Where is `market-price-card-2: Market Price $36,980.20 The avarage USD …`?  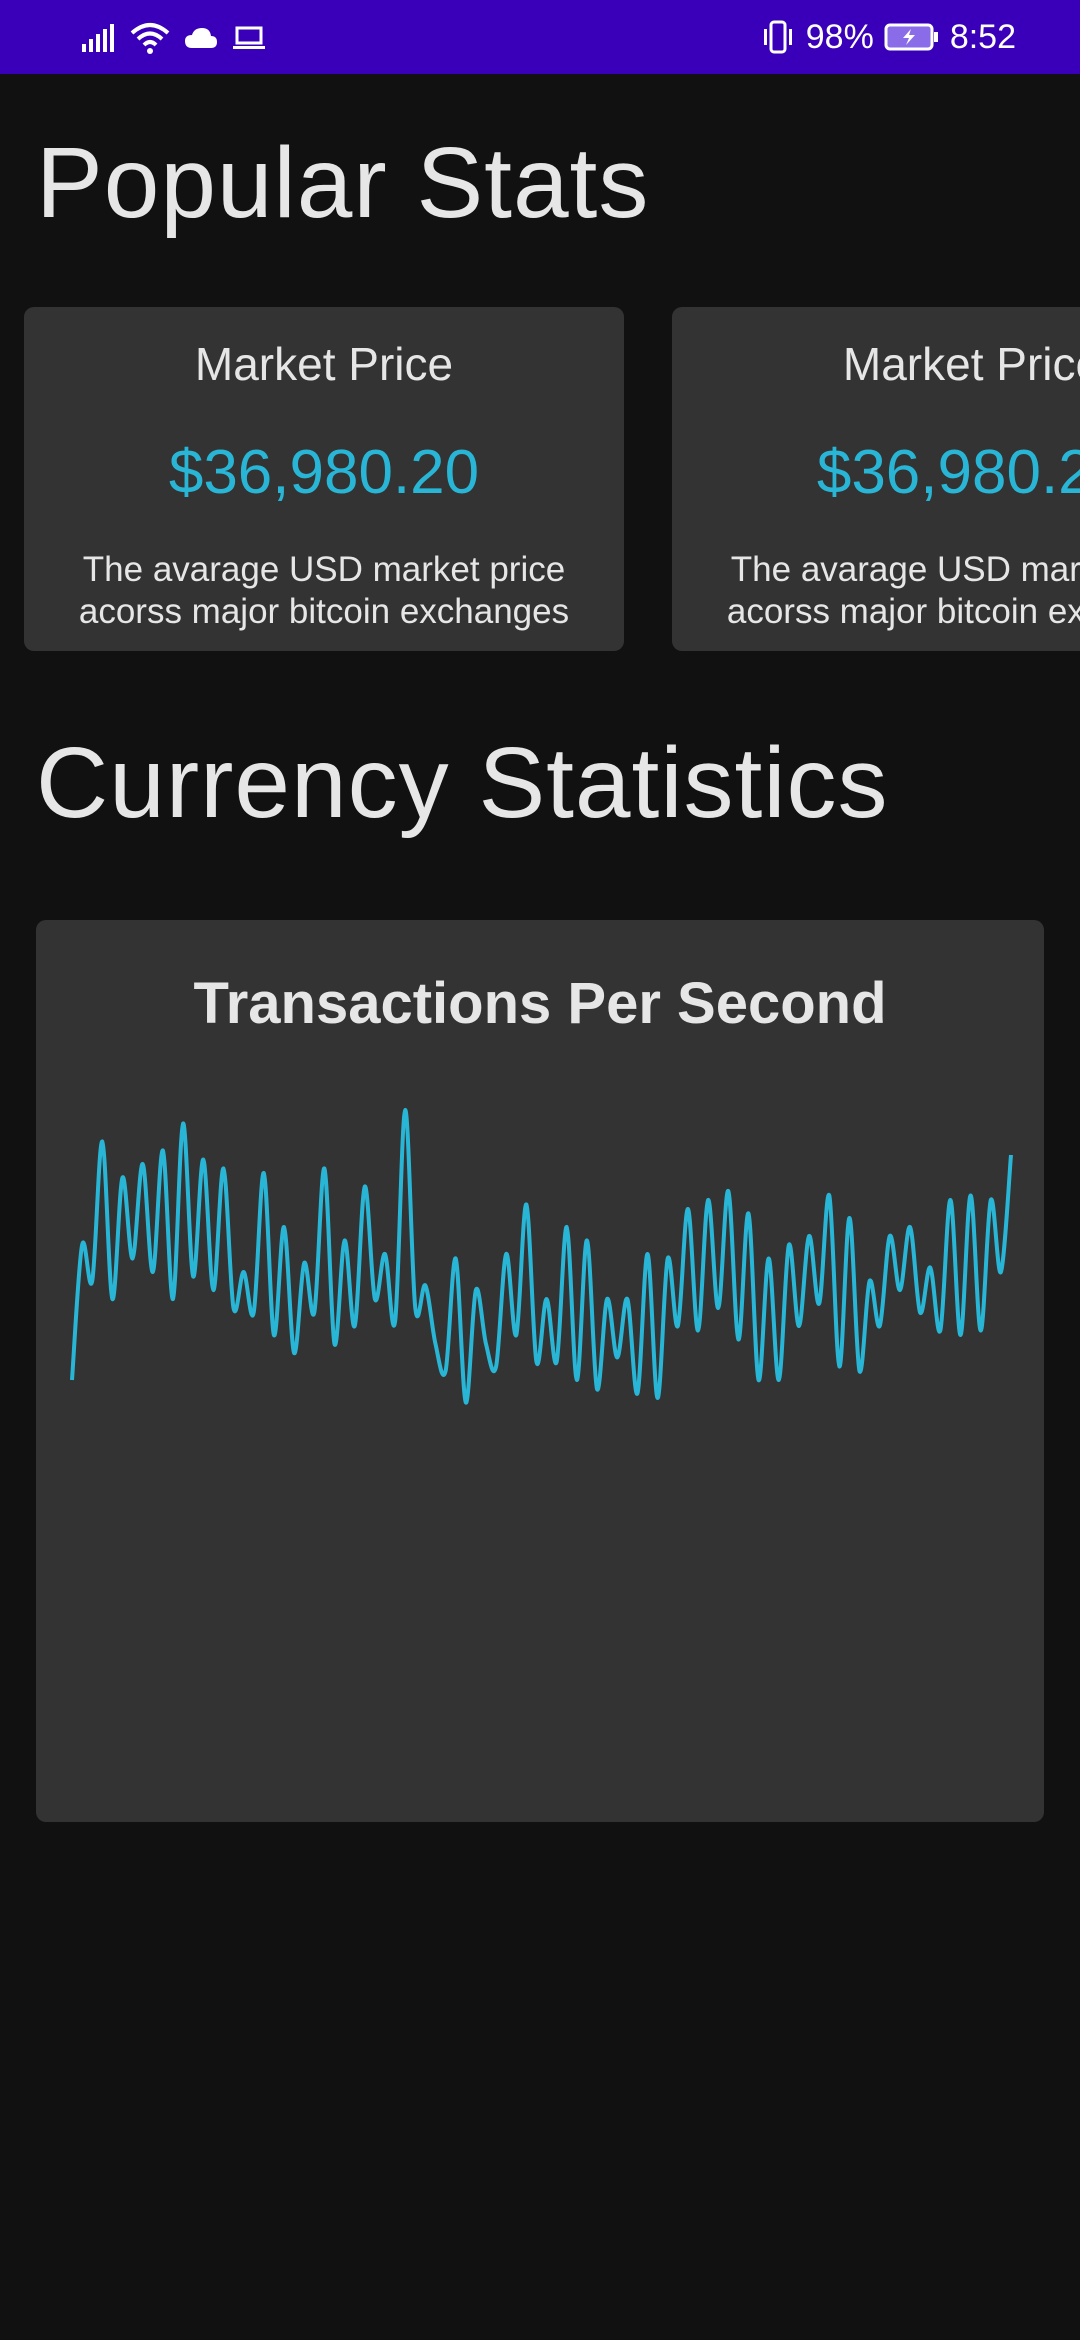
market-price-card-2: Market Price $36,980.20 The avarage USD … is located at coordinates (876, 479).